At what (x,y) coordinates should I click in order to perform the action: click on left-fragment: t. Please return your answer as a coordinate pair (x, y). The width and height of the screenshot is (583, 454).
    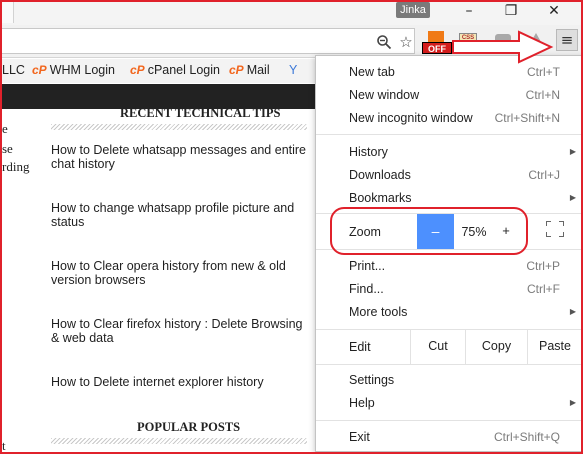
    Looking at the image, I should click on (4, 445).